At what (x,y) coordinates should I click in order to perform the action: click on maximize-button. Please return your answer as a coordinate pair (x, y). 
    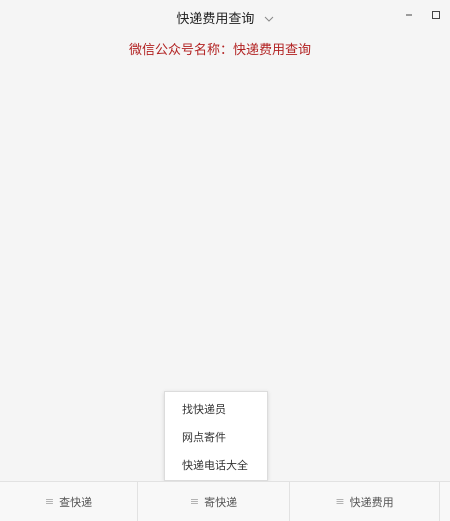
    Looking at the image, I should click on (436, 14).